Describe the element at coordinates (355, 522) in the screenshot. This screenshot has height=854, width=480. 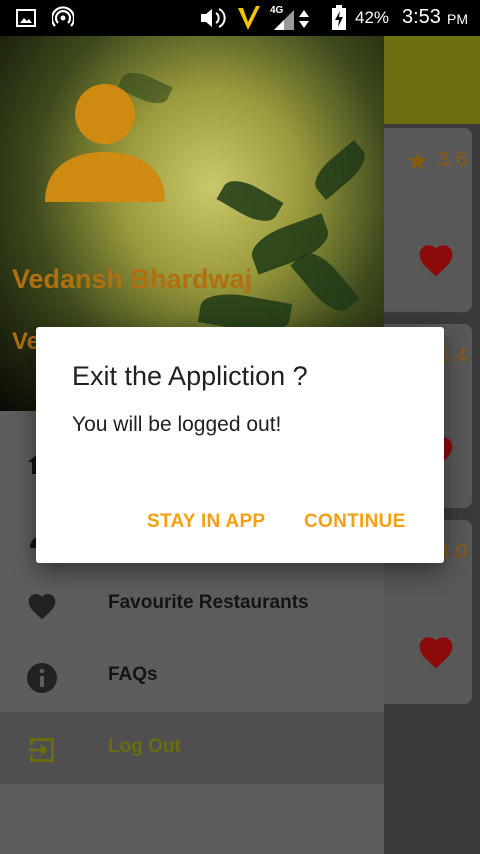
I see `continue-button: CONTINUE` at that location.